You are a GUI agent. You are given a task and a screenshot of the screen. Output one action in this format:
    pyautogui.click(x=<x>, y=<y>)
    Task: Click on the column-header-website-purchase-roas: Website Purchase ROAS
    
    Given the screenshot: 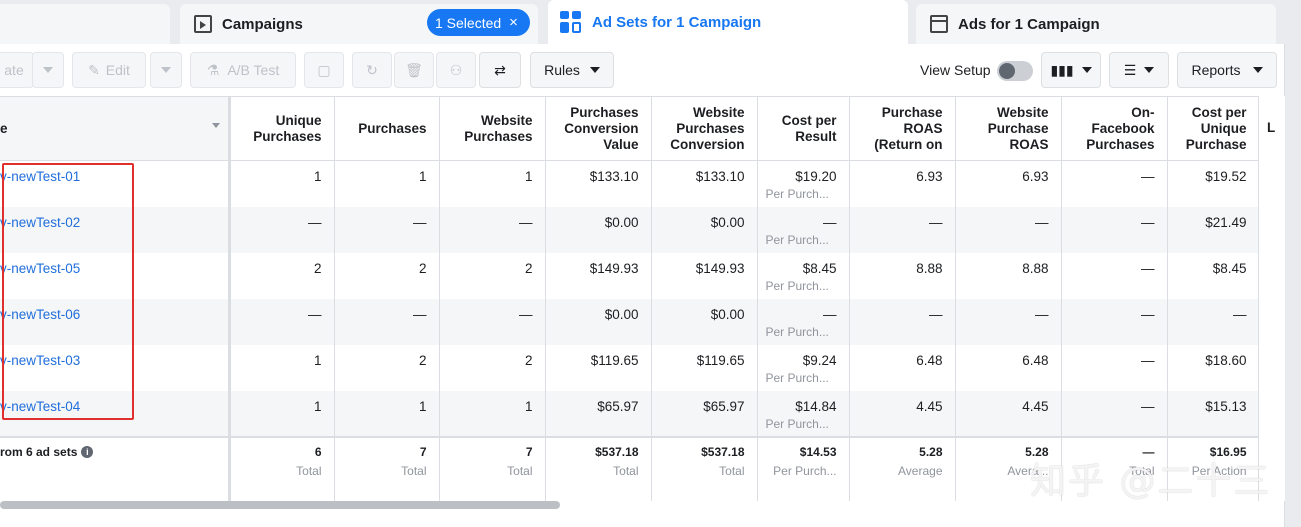 What is the action you would take?
    pyautogui.click(x=1008, y=128)
    